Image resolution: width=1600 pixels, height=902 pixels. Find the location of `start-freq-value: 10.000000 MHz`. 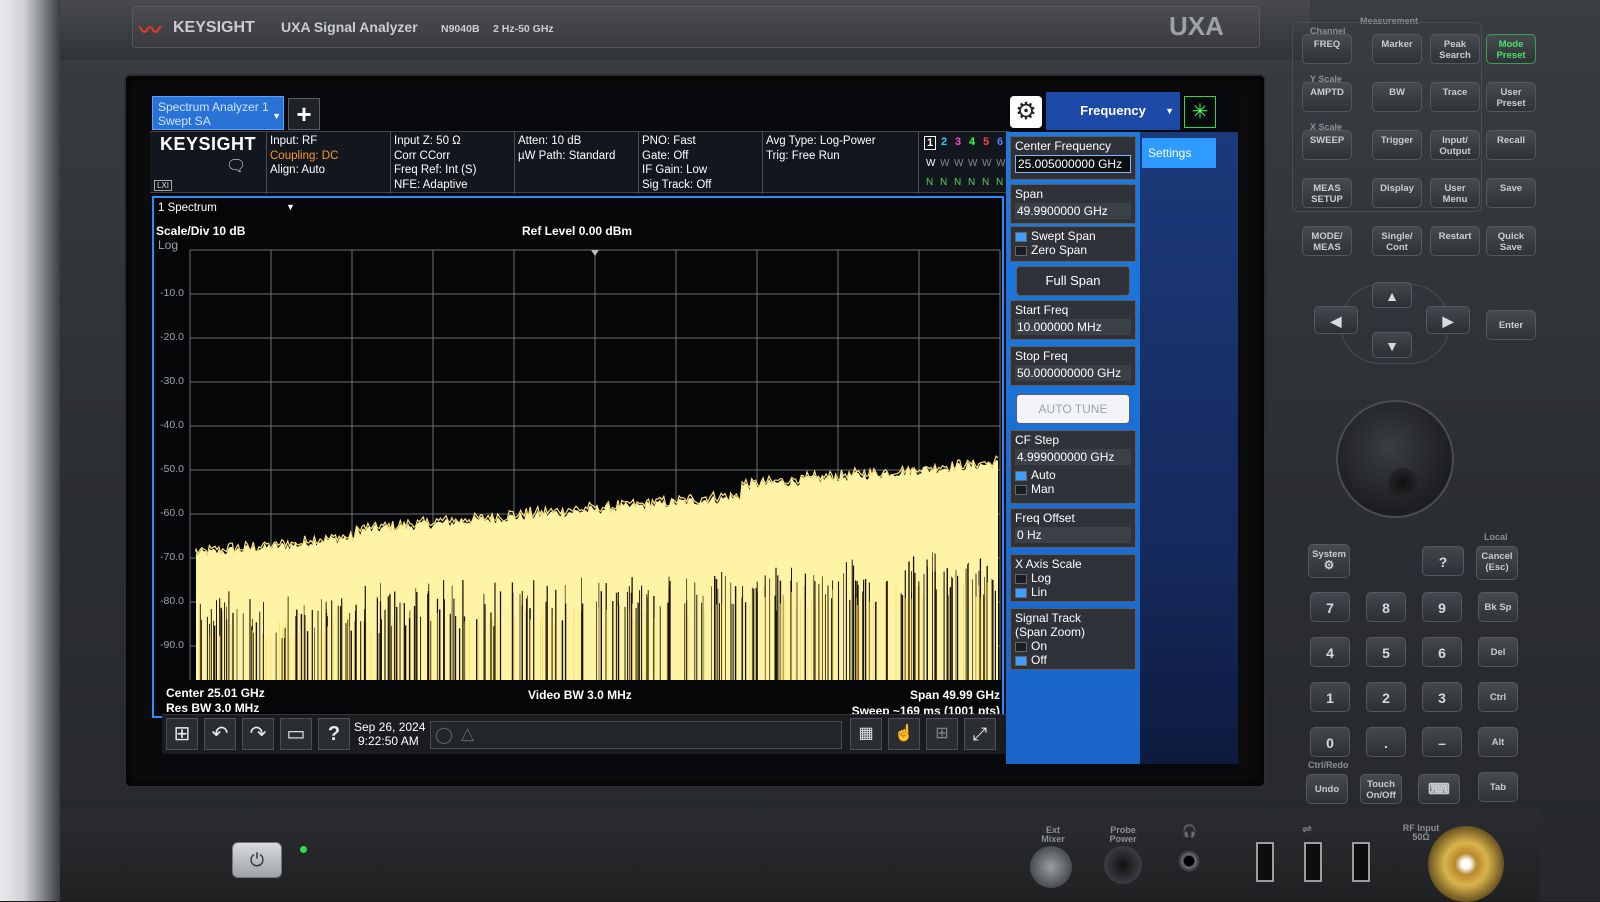

start-freq-value: 10.000000 MHz is located at coordinates (1073, 327).